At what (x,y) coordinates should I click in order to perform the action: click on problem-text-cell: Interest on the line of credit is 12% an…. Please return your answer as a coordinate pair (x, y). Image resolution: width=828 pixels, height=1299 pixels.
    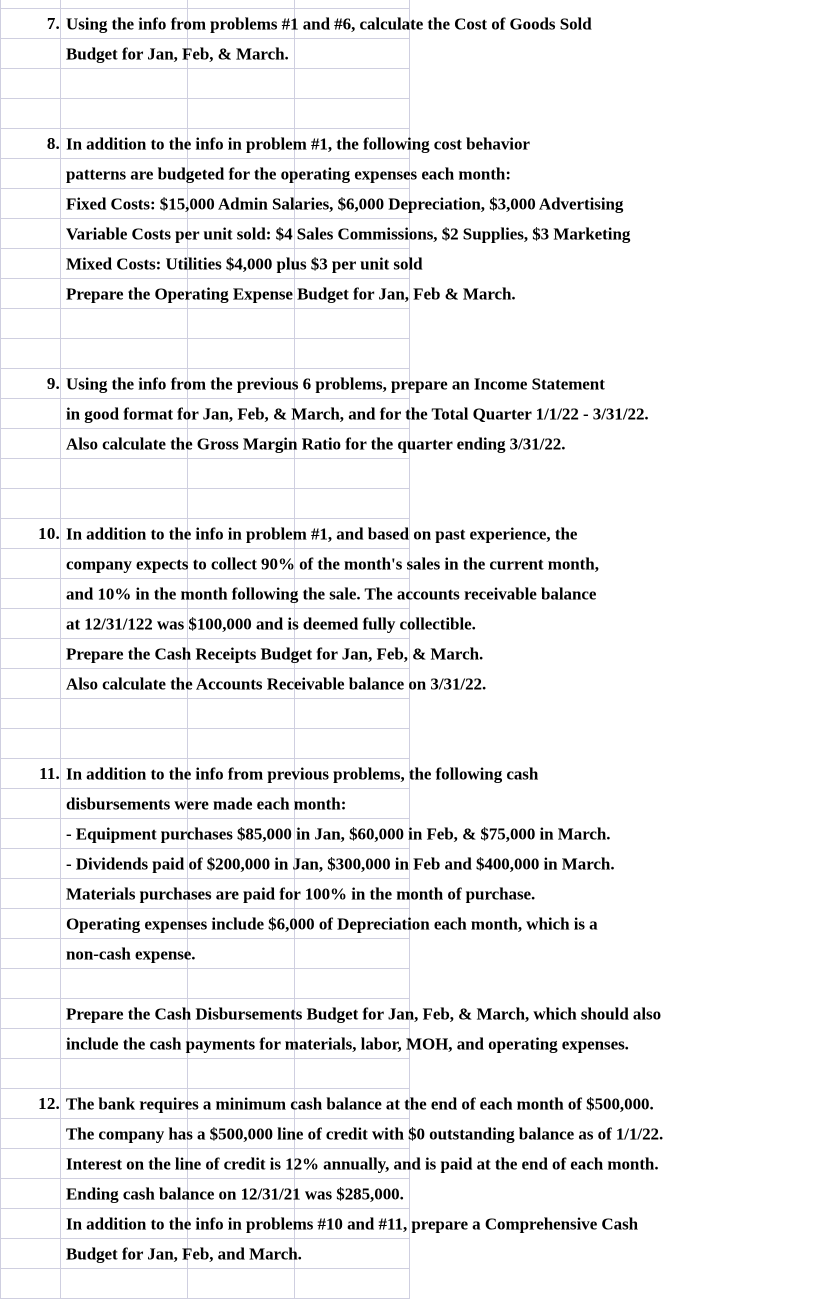
    Looking at the image, I should click on (359, 1163).